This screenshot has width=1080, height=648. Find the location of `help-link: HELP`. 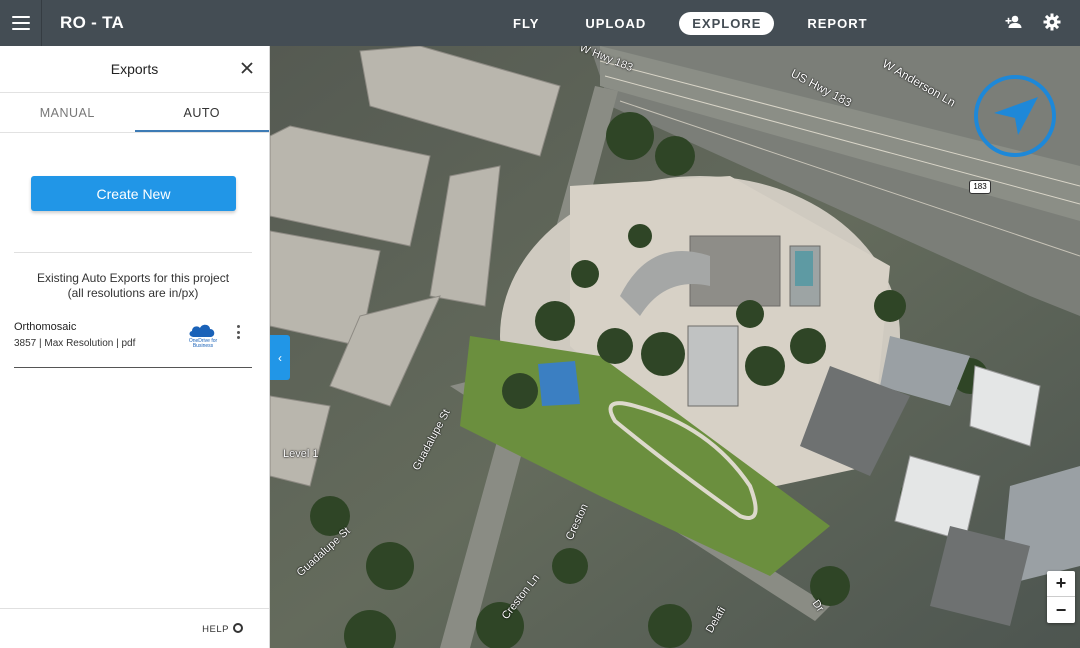

help-link: HELP is located at coordinates (222, 629).